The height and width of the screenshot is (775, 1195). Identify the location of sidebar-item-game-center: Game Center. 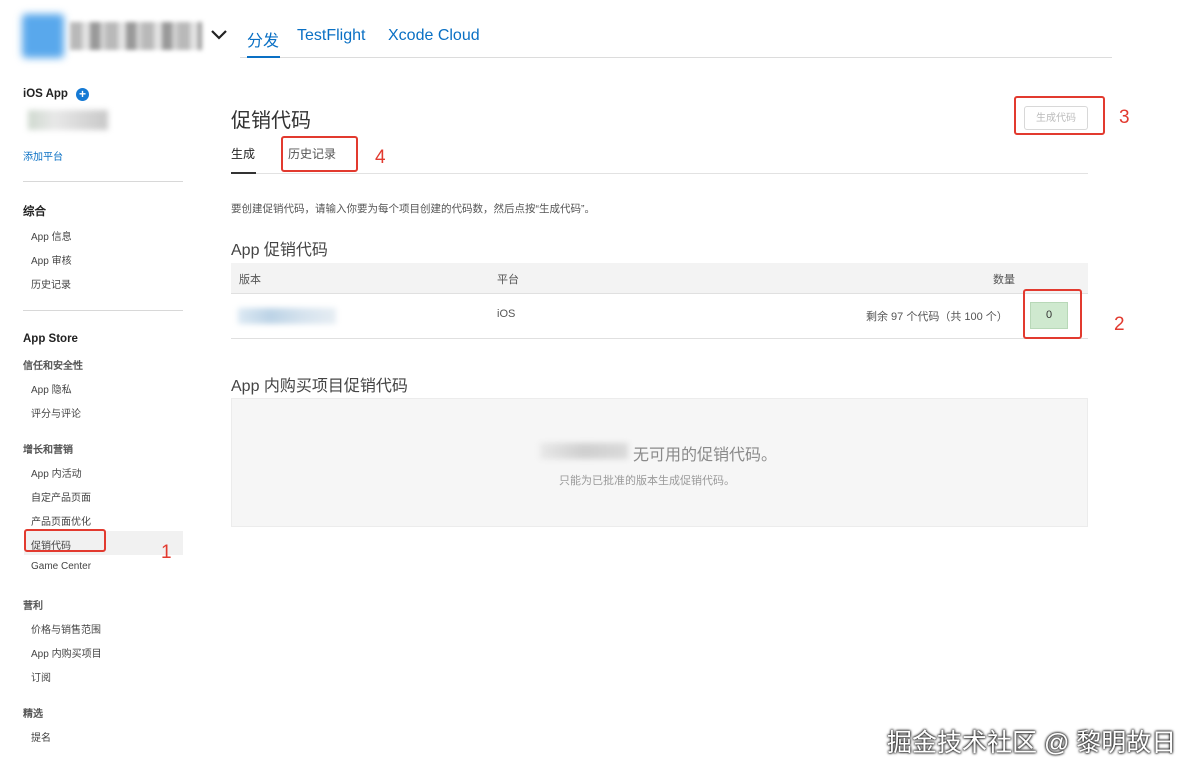
(61, 566).